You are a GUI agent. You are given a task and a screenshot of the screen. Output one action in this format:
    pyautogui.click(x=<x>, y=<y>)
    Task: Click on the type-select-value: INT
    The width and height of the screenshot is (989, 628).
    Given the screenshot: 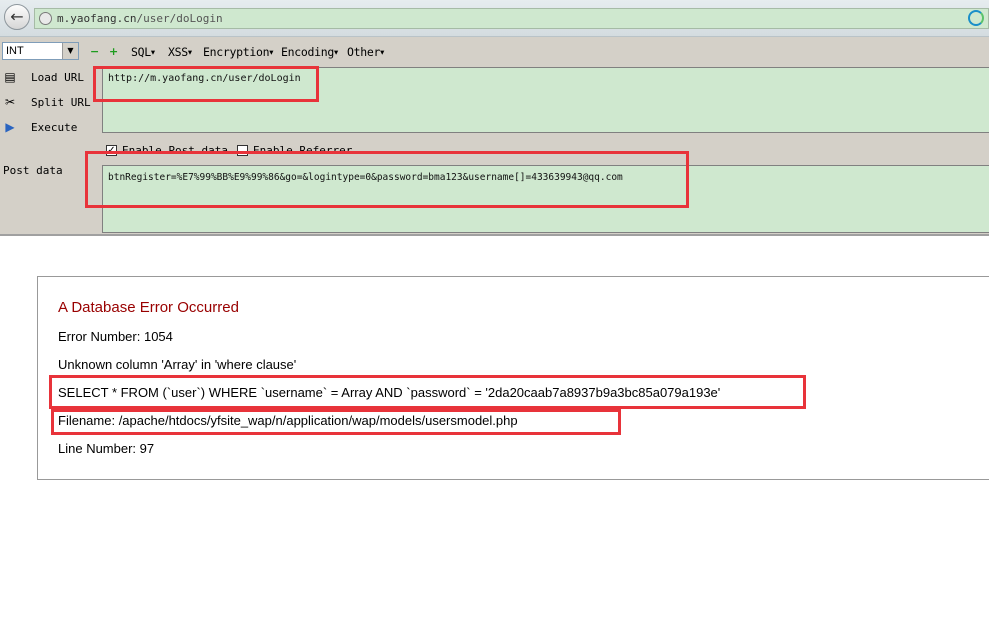 What is the action you would take?
    pyautogui.click(x=15, y=51)
    